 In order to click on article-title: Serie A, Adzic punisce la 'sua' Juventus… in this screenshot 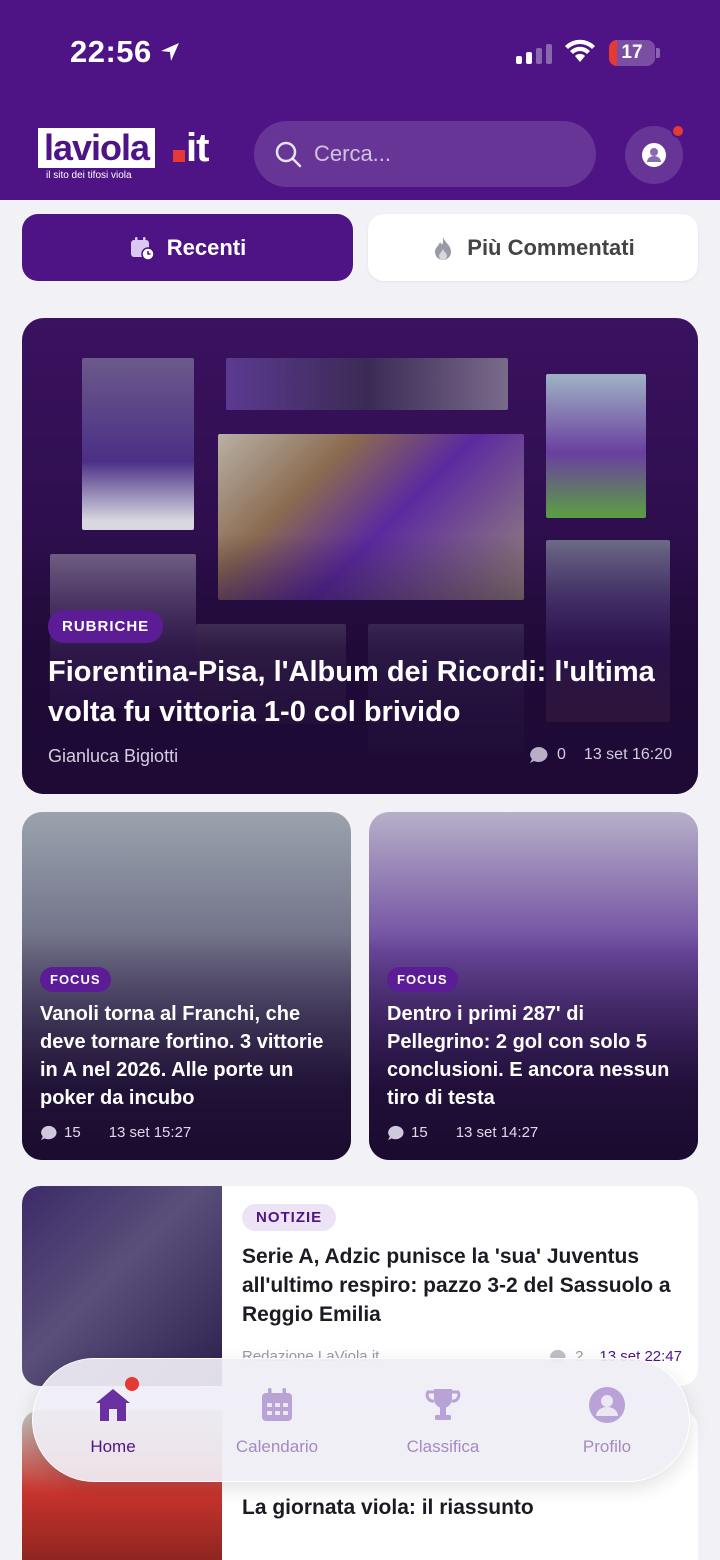, I will do `click(456, 1285)`.